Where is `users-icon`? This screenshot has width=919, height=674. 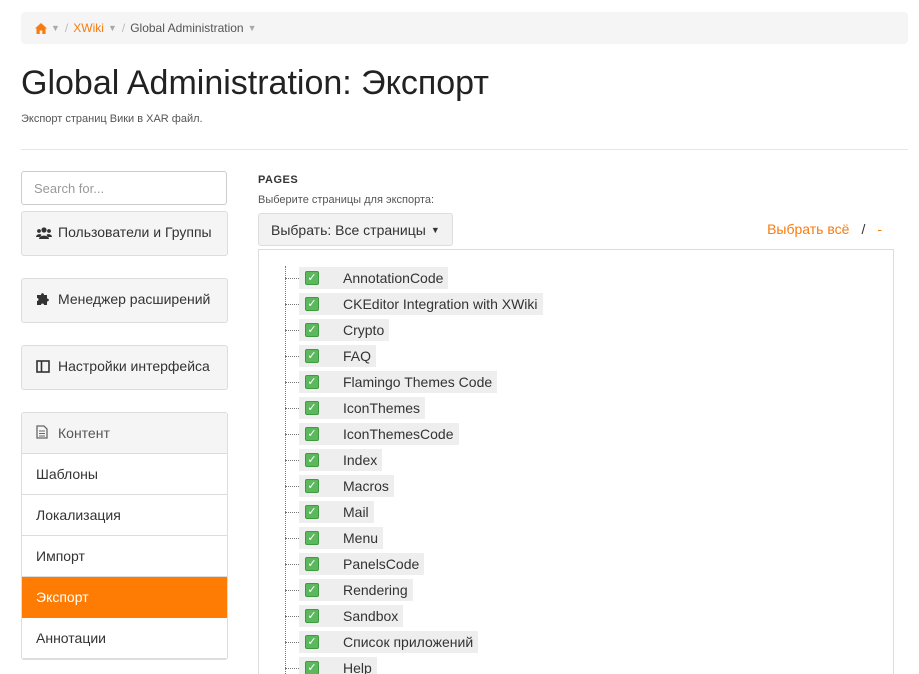 users-icon is located at coordinates (44, 234).